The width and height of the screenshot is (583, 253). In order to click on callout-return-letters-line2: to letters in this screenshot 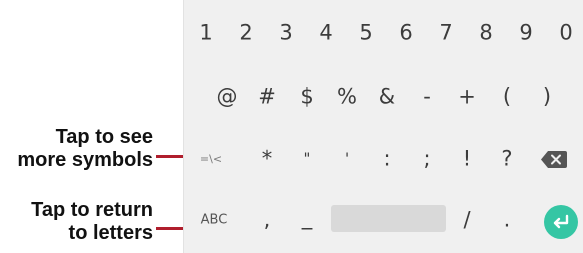, I will do `click(110, 233)`.